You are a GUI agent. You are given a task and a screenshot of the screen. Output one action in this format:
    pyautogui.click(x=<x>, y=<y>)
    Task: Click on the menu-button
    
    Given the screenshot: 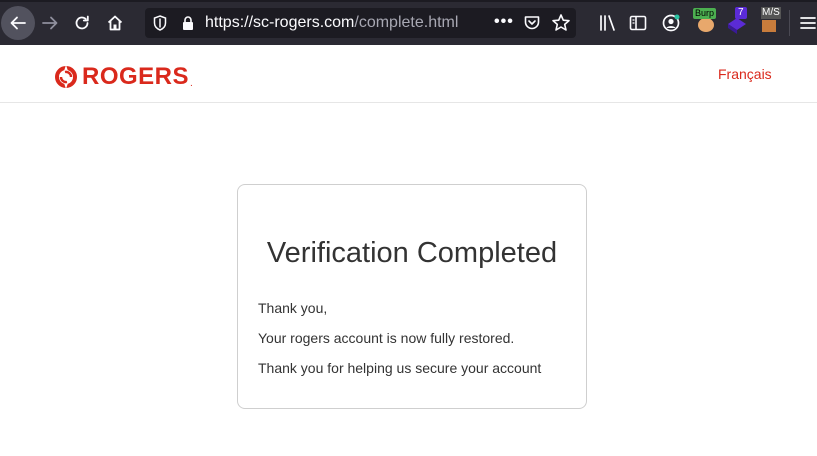 What is the action you would take?
    pyautogui.click(x=804, y=23)
    